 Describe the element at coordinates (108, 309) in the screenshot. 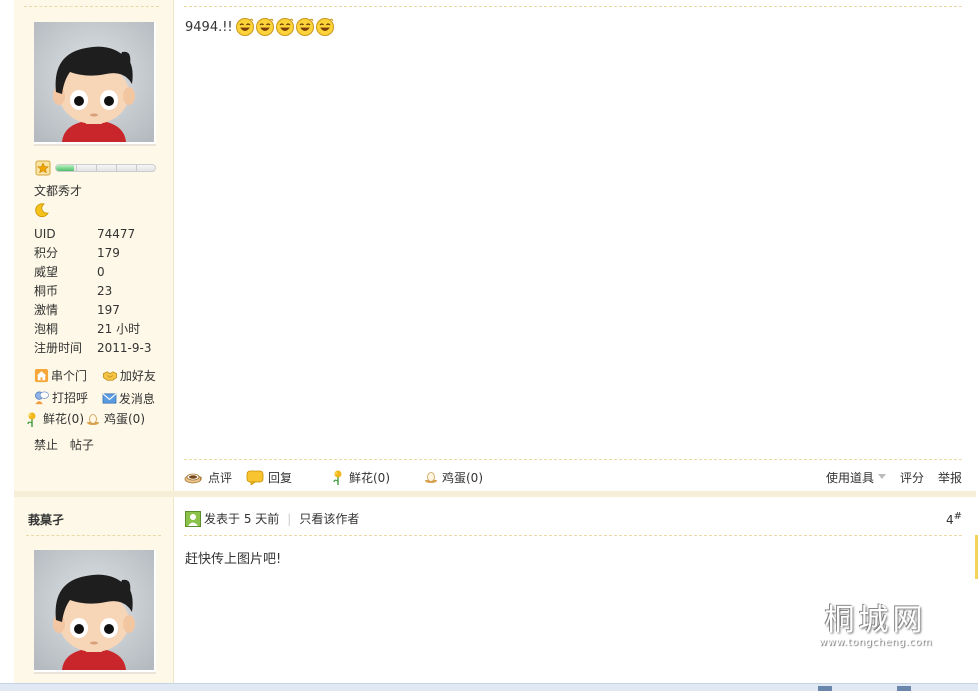

I see `stat-value: 197` at that location.